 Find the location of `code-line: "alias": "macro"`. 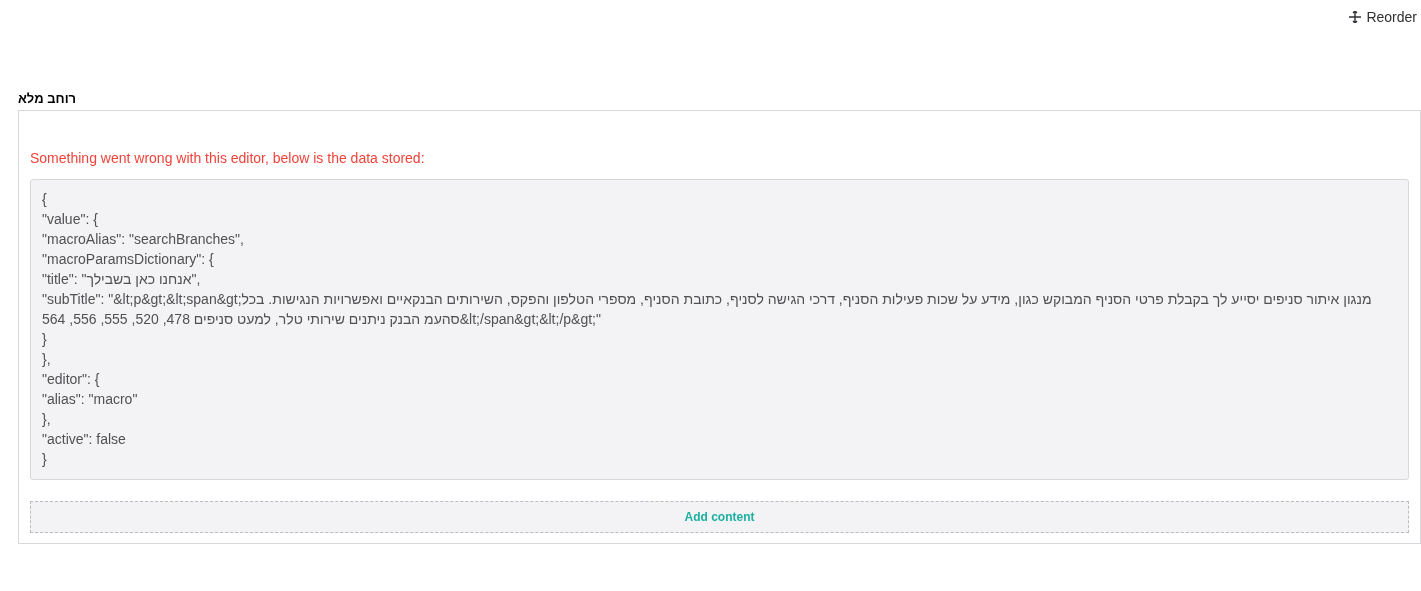

code-line: "alias": "macro" is located at coordinates (90, 399).